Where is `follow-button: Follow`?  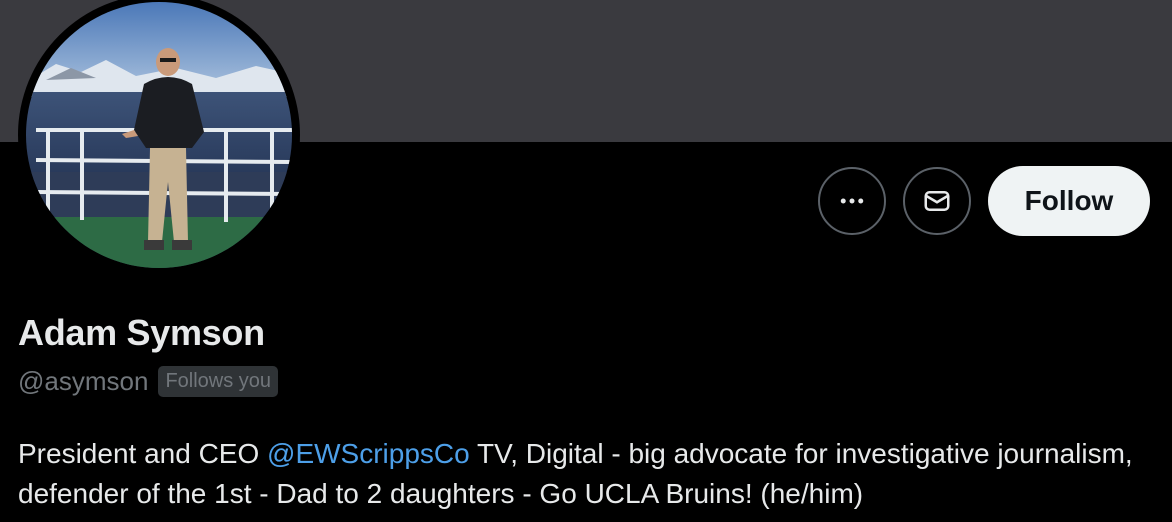 follow-button: Follow is located at coordinates (1069, 201).